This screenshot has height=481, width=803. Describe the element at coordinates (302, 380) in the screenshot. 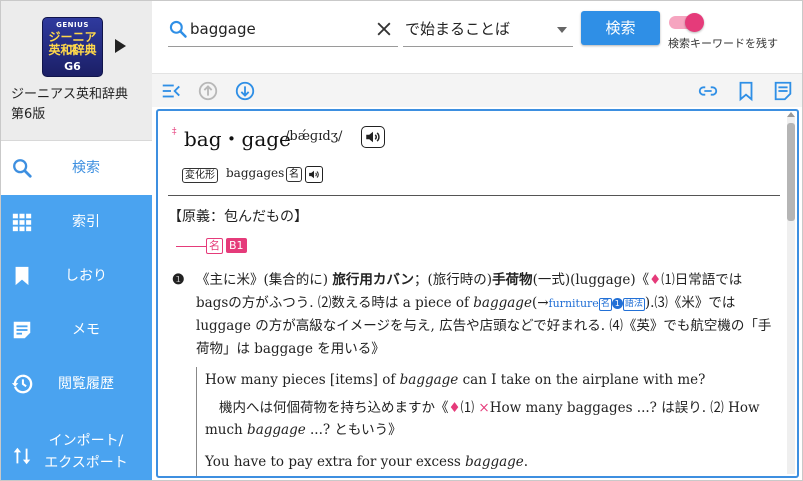

I see `example-text: How many pieces [items] of` at that location.